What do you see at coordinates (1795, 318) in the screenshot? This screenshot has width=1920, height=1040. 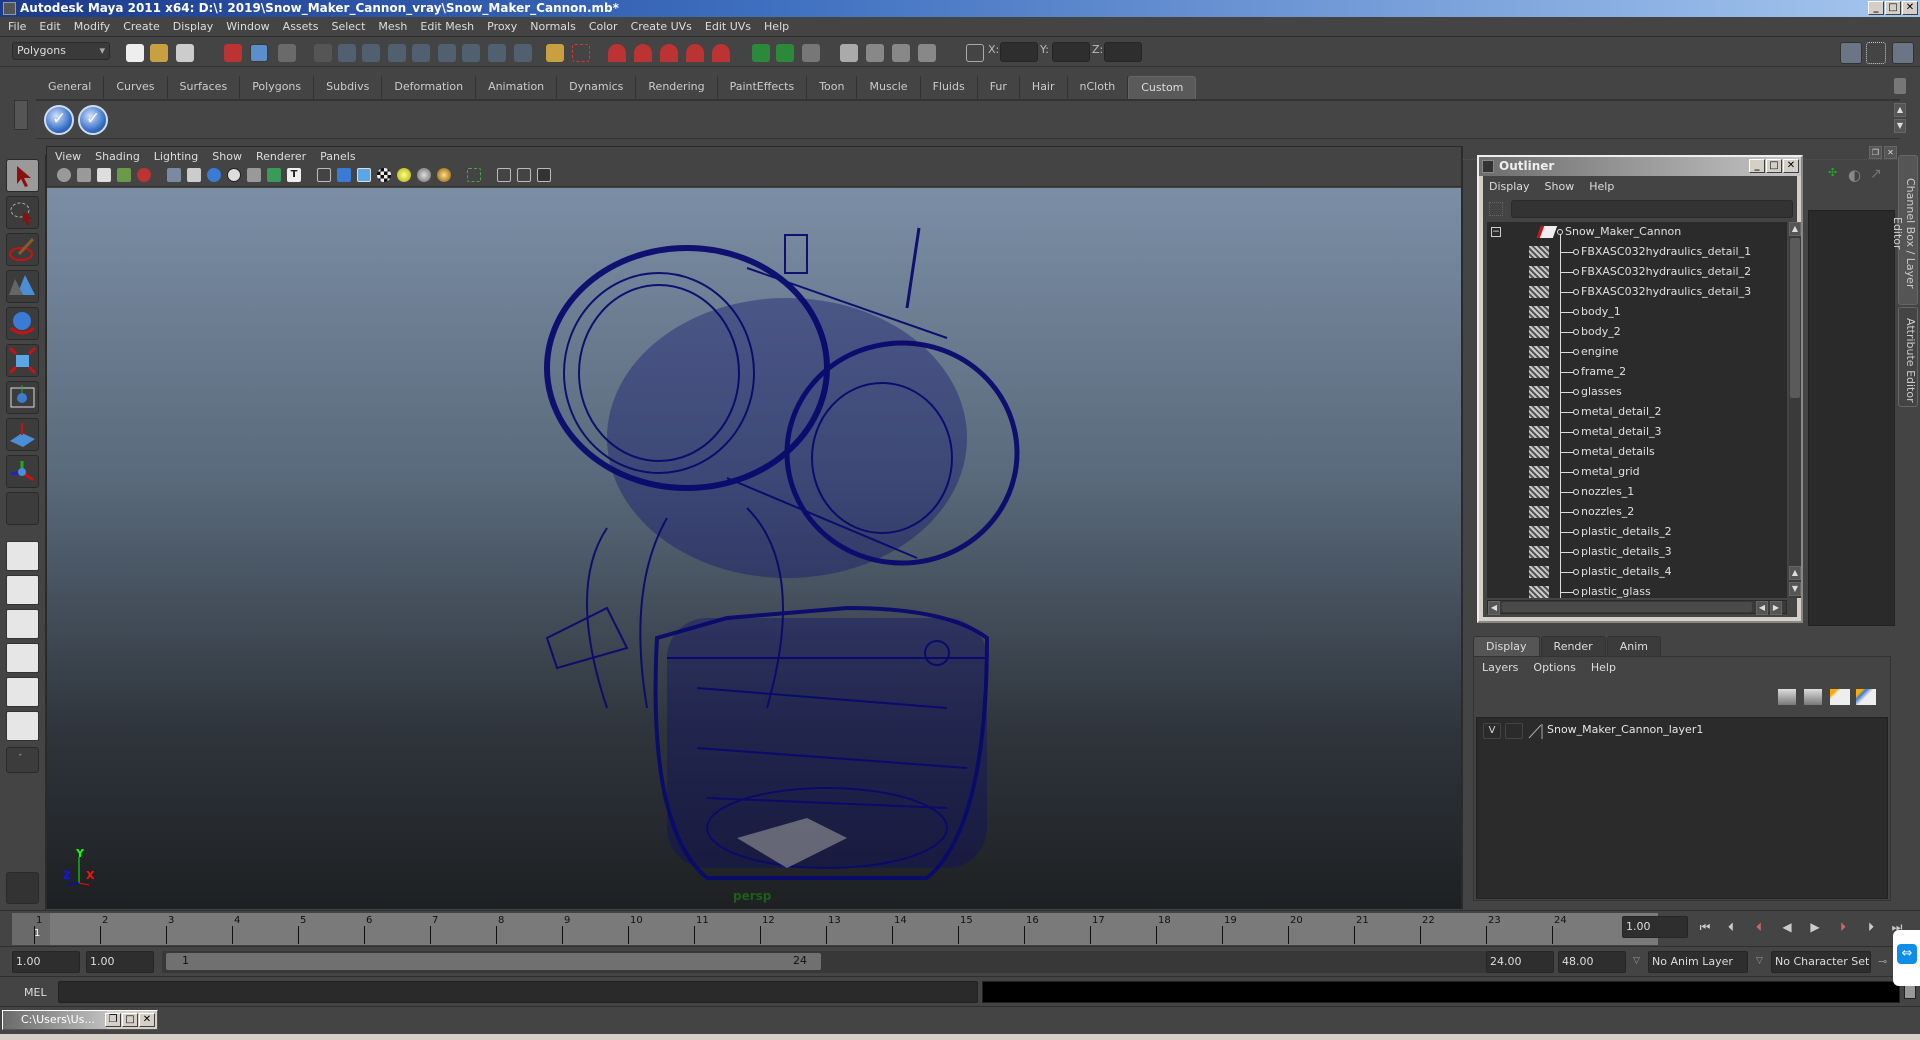 I see `scrollbar-thumb` at bounding box center [1795, 318].